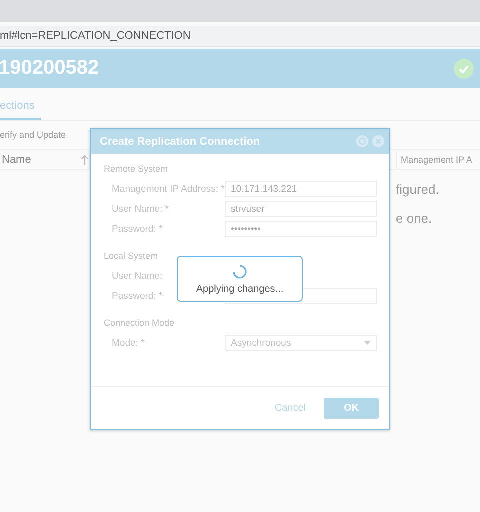  What do you see at coordinates (168, 189) in the screenshot?
I see `field-label: Management IP Address: *` at bounding box center [168, 189].